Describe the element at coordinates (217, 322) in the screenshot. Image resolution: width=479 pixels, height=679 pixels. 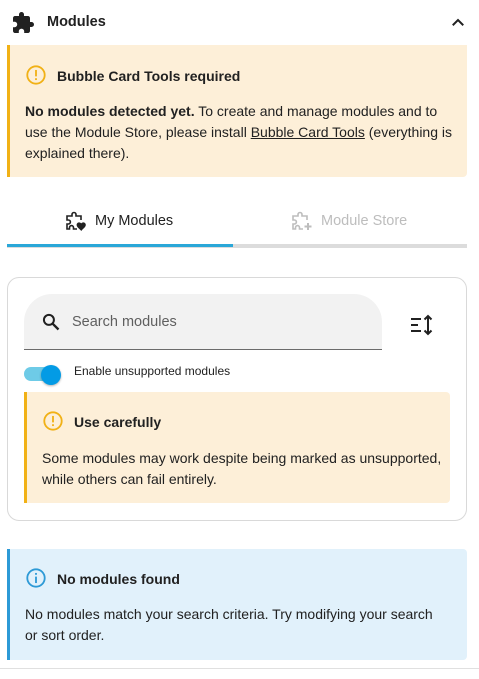
I see `search-input` at that location.